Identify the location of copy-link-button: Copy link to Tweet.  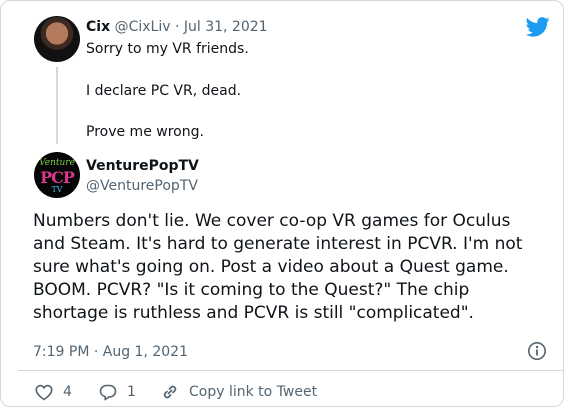
(239, 392).